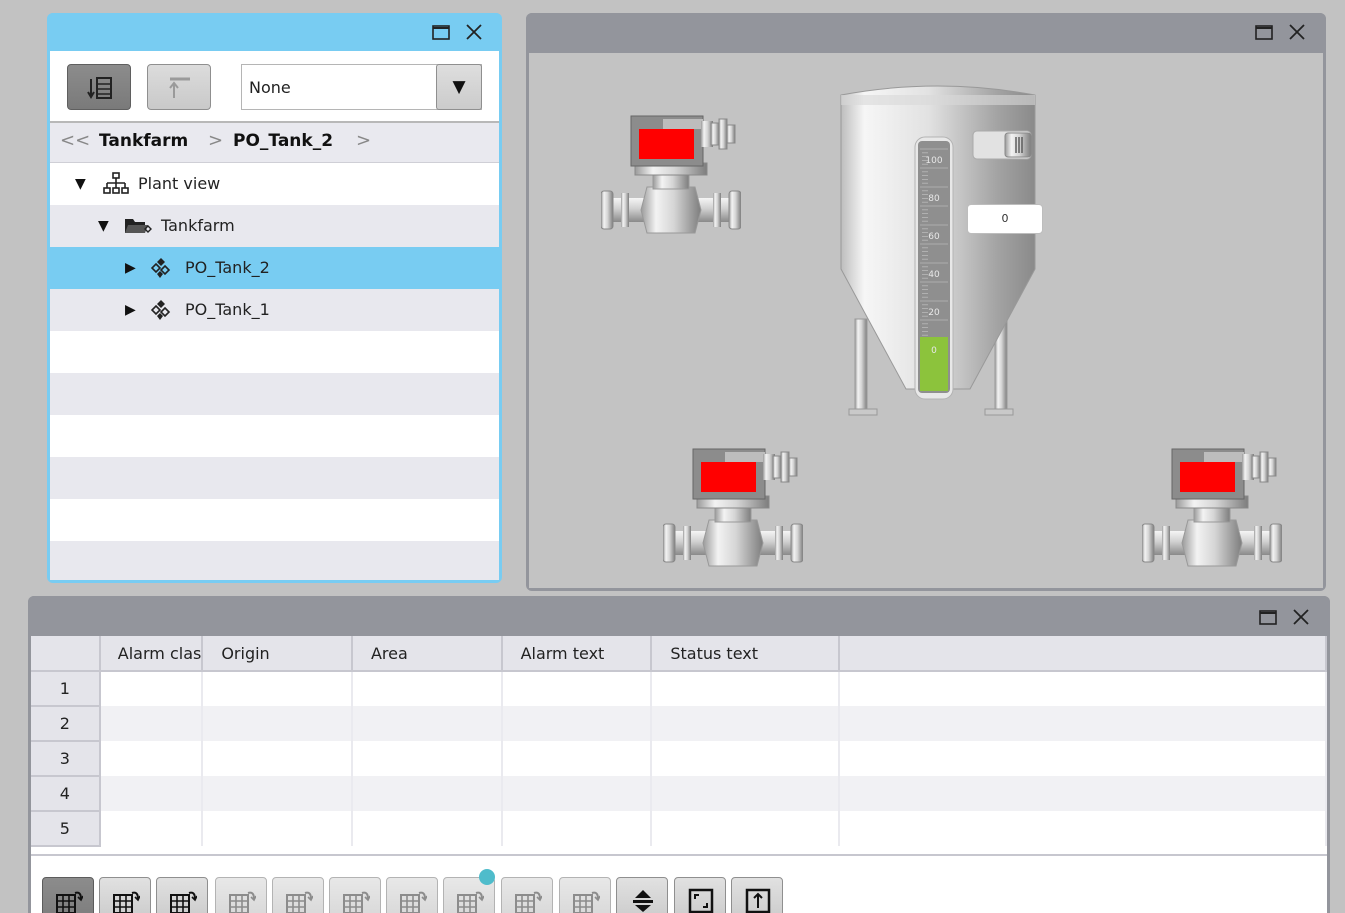  What do you see at coordinates (274, 226) in the screenshot?
I see `tree-node-tankfarm: ▼ Tankfarm` at bounding box center [274, 226].